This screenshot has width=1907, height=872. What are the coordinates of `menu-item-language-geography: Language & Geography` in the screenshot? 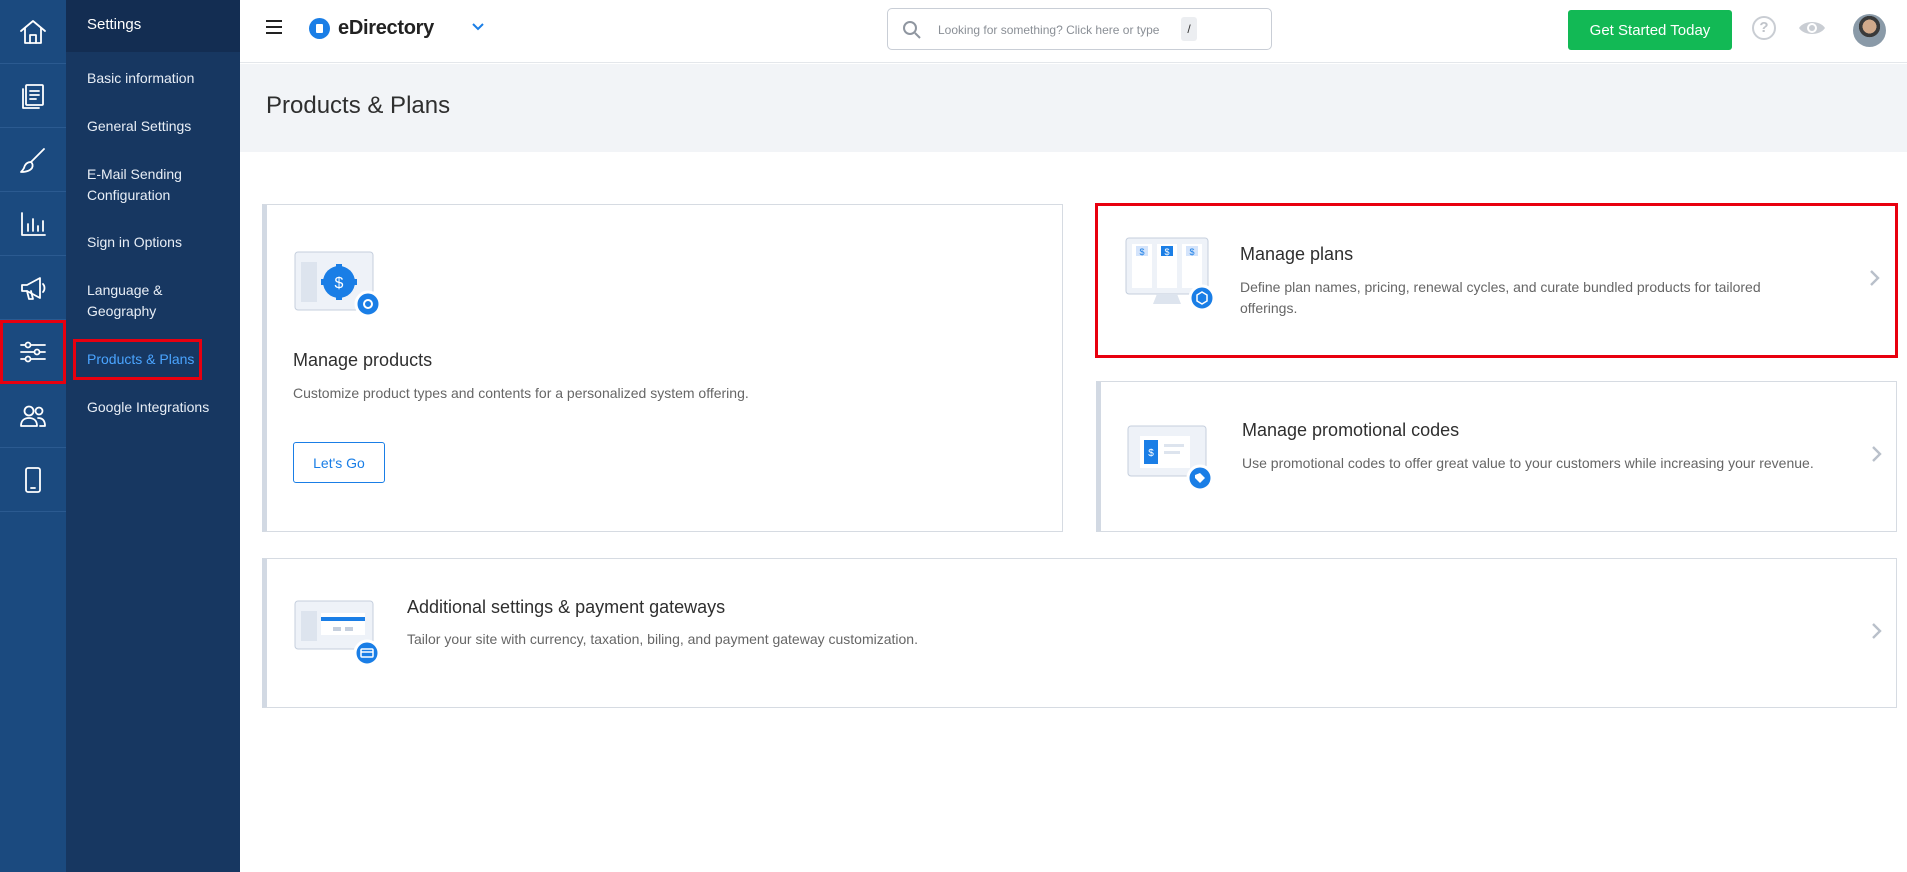 It's located at (132, 301).